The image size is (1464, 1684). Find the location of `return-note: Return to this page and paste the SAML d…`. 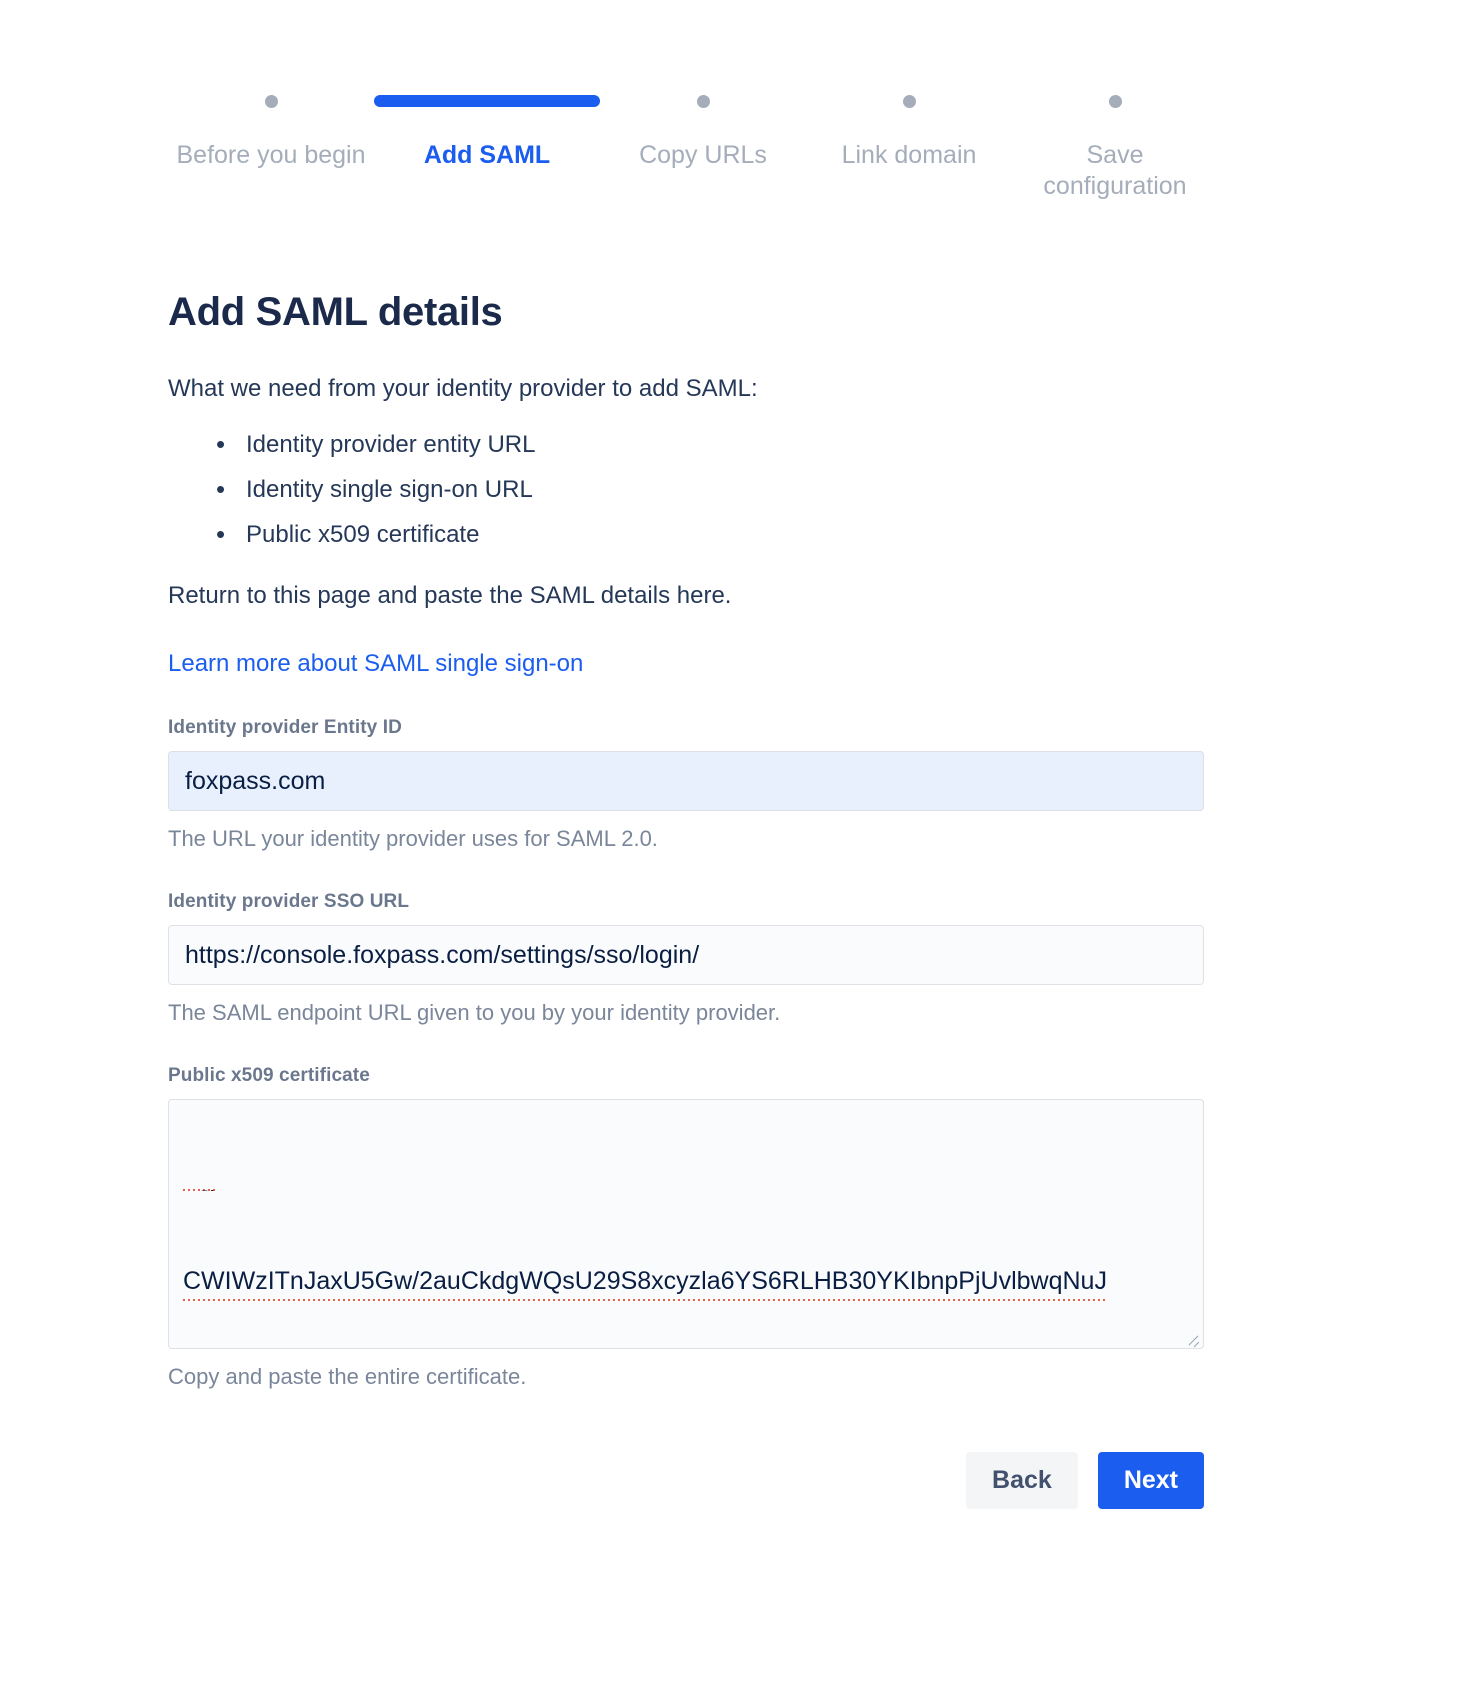

return-note: Return to this page and paste the SAML d… is located at coordinates (450, 595).